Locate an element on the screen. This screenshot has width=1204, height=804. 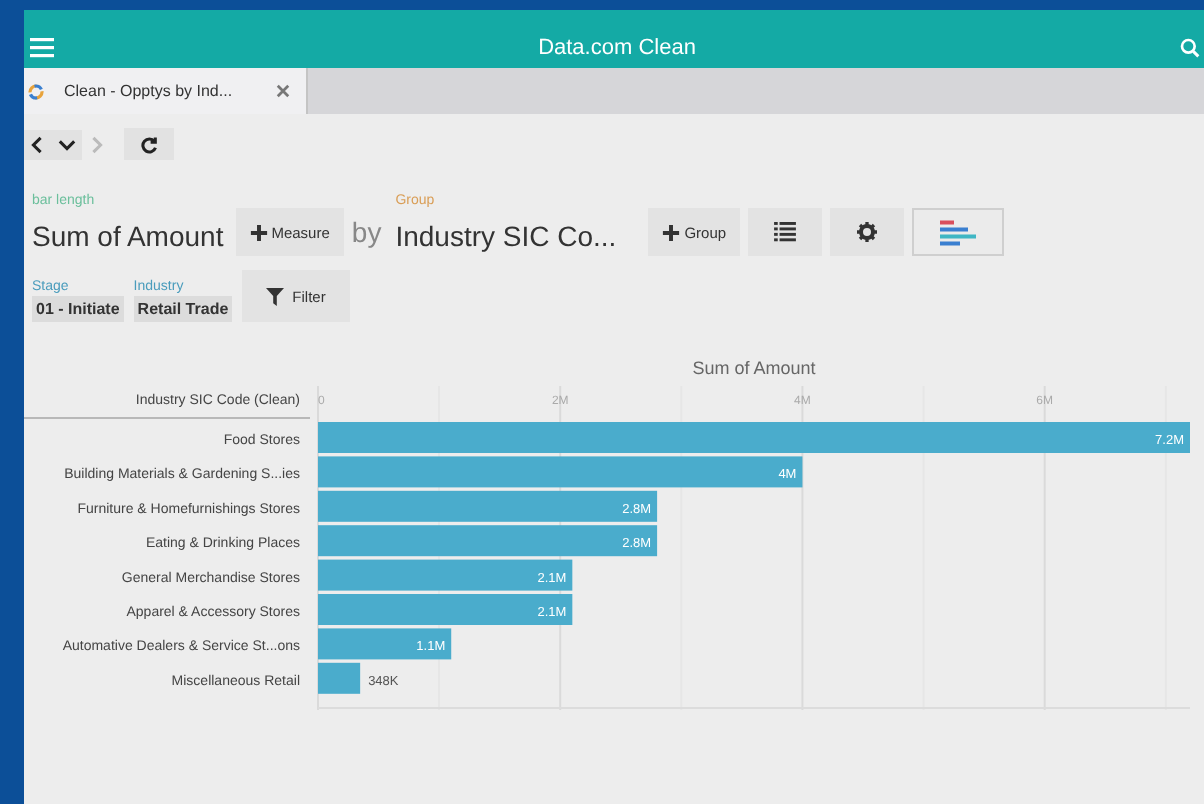
list-view-button is located at coordinates (785, 232).